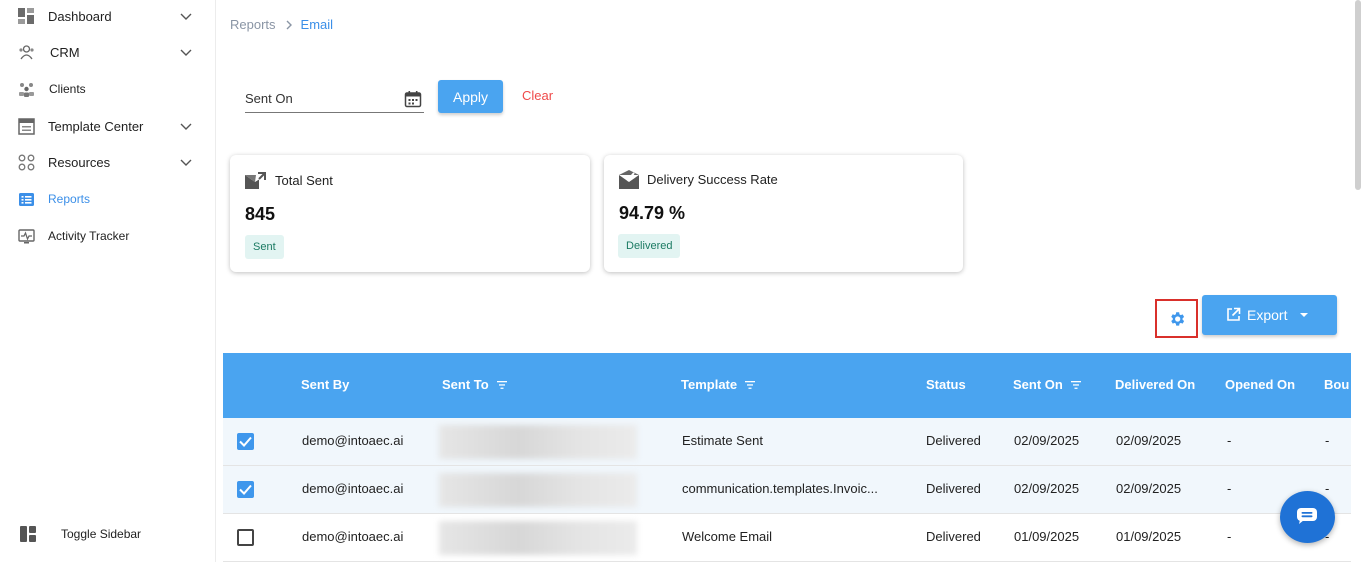 This screenshot has width=1365, height=562. Describe the element at coordinates (69, 199) in the screenshot. I see `sidebar-item-label: Reports` at that location.